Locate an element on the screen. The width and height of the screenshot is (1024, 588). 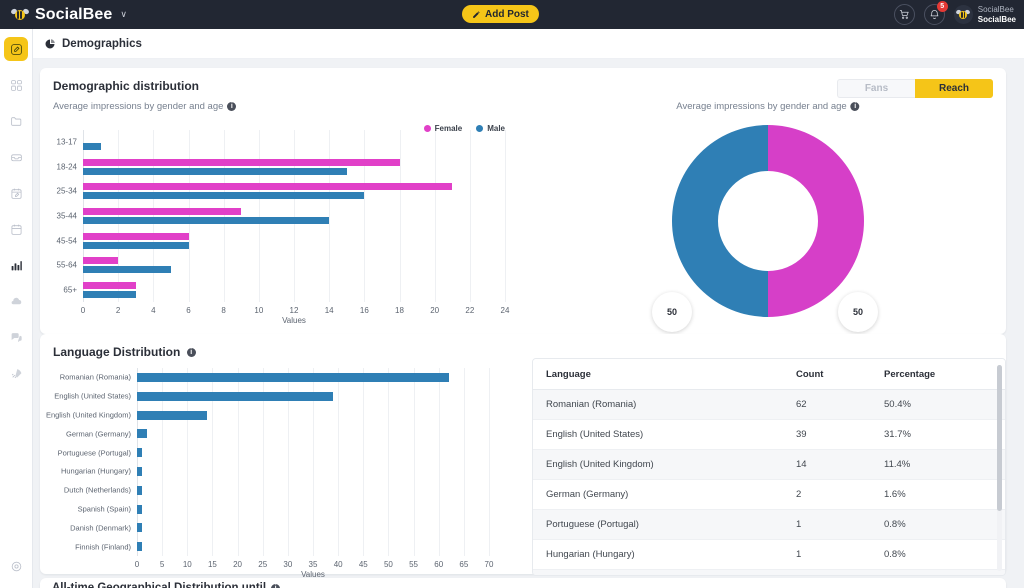
sidebar-item-schedule is located at coordinates (16, 193).